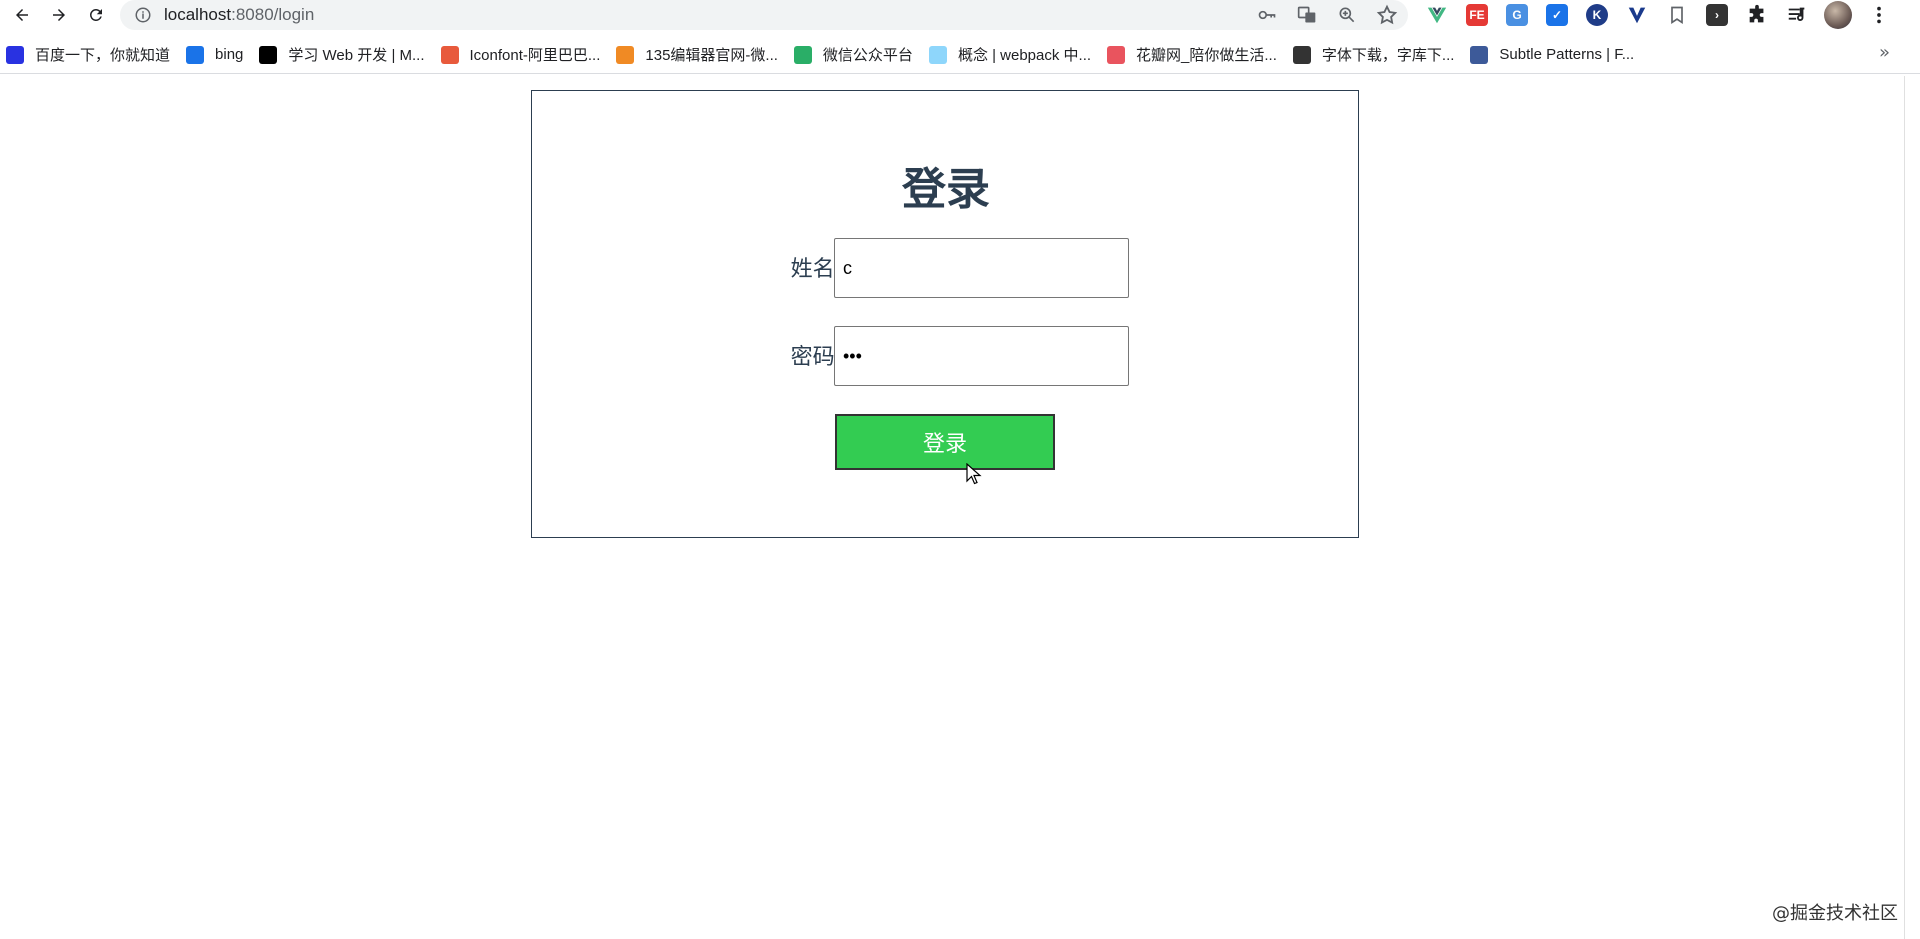 This screenshot has width=1920, height=939. Describe the element at coordinates (1347, 15) in the screenshot. I see `zoom-icon` at that location.